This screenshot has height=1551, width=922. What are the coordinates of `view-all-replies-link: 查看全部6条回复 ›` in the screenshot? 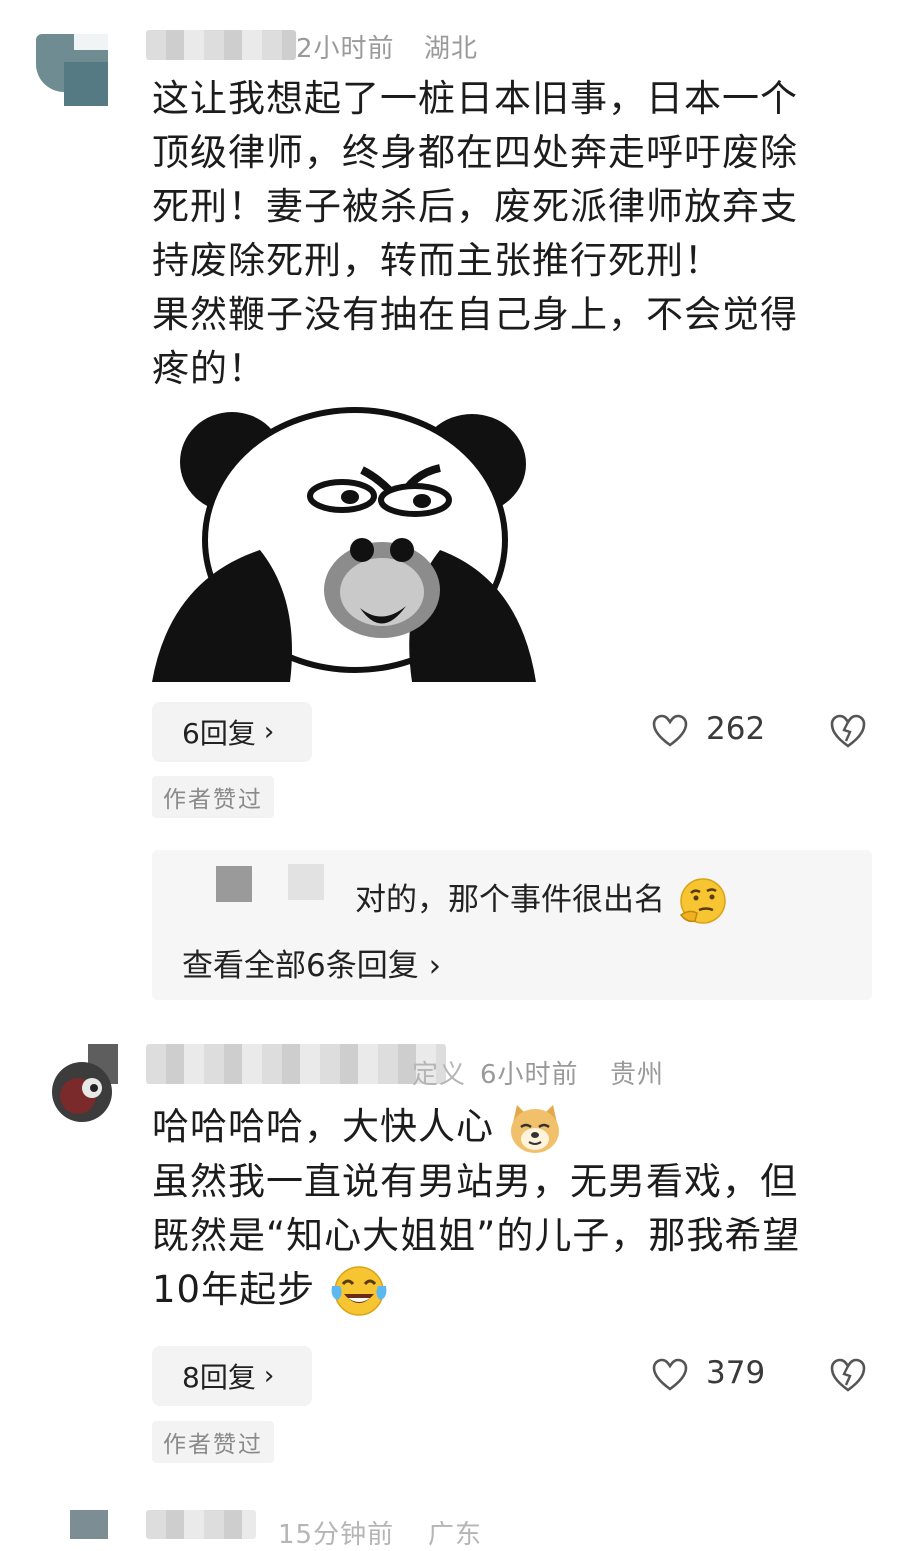 It's located at (311, 962).